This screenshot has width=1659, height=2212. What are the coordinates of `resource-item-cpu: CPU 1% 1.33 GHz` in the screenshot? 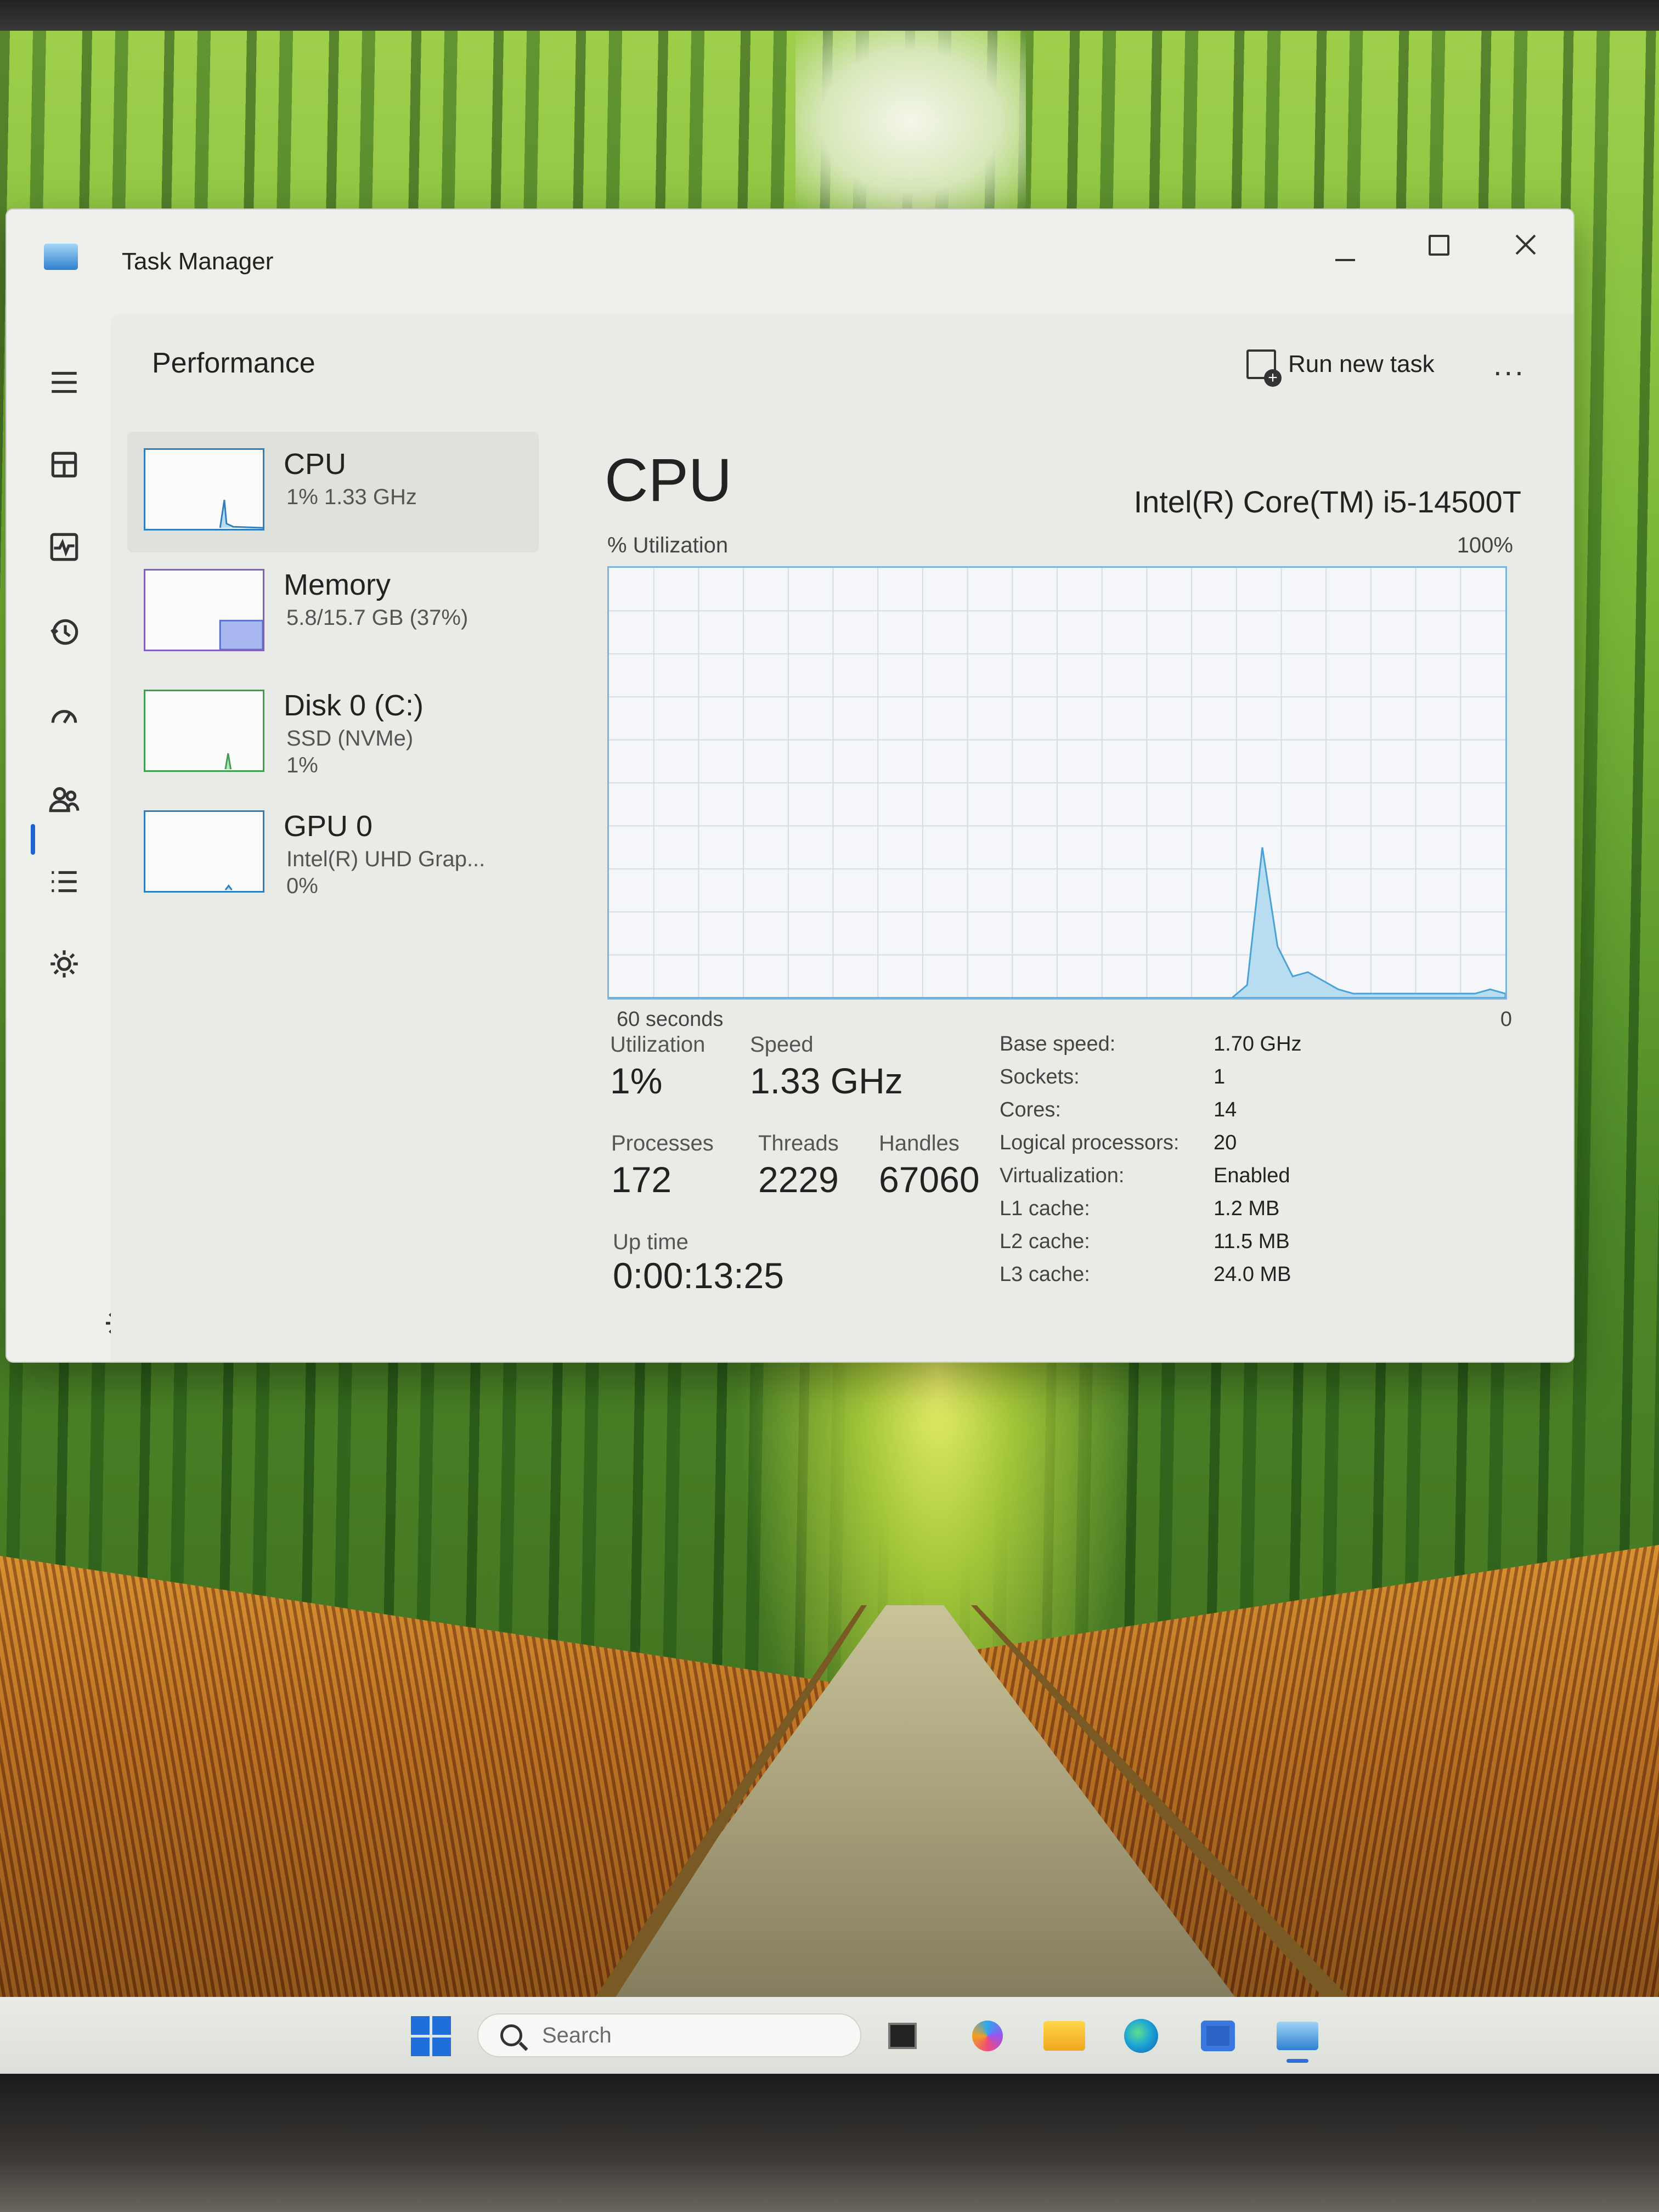 It's located at (333, 492).